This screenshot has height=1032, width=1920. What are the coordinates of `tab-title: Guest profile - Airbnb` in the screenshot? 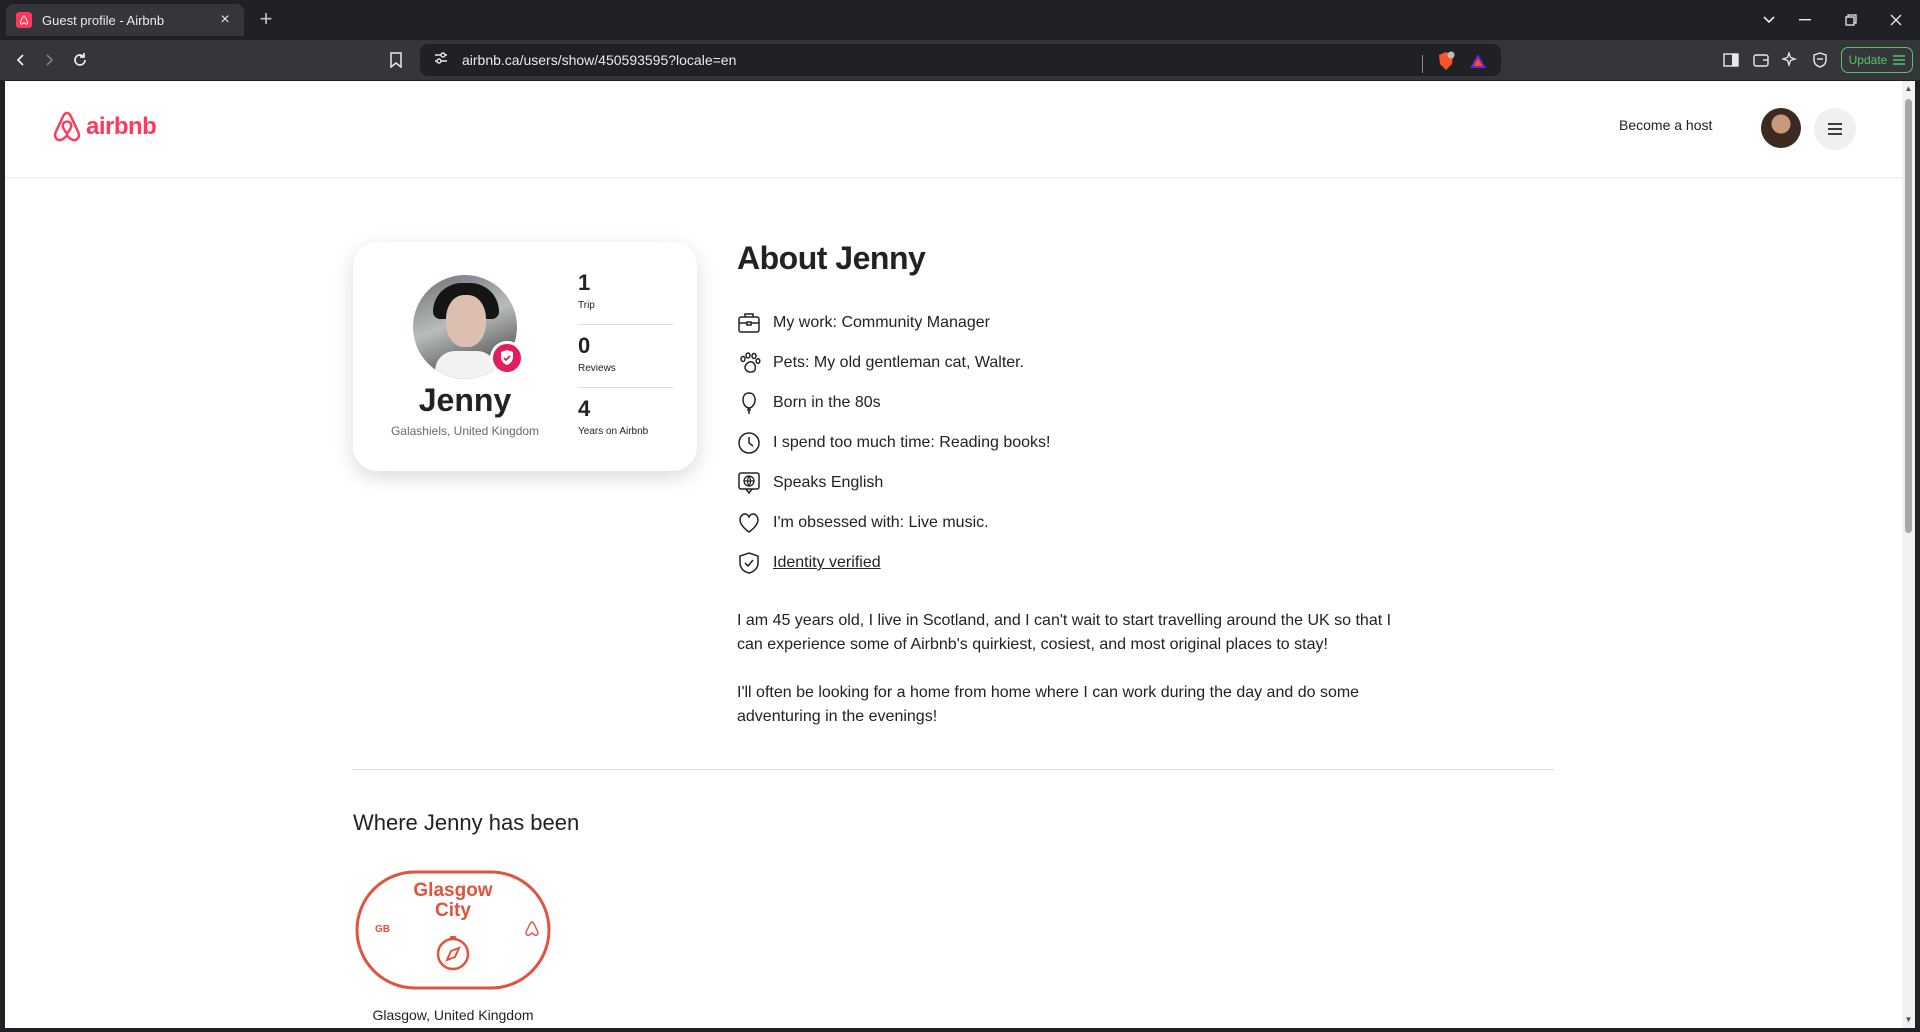 It's located at (103, 20).